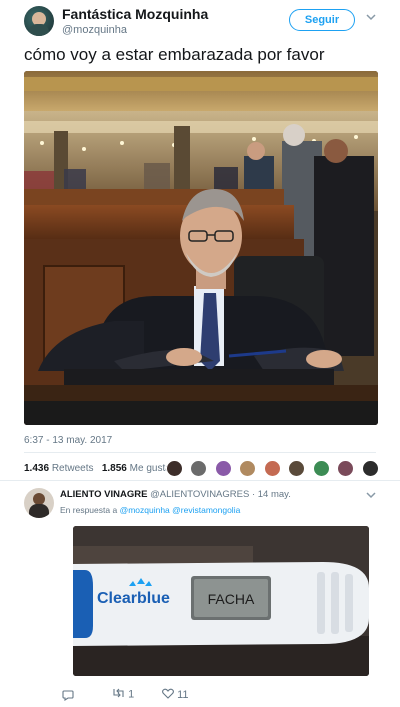 The height and width of the screenshot is (707, 400). Describe the element at coordinates (131, 694) in the screenshot. I see `retweet-count: 1` at that location.